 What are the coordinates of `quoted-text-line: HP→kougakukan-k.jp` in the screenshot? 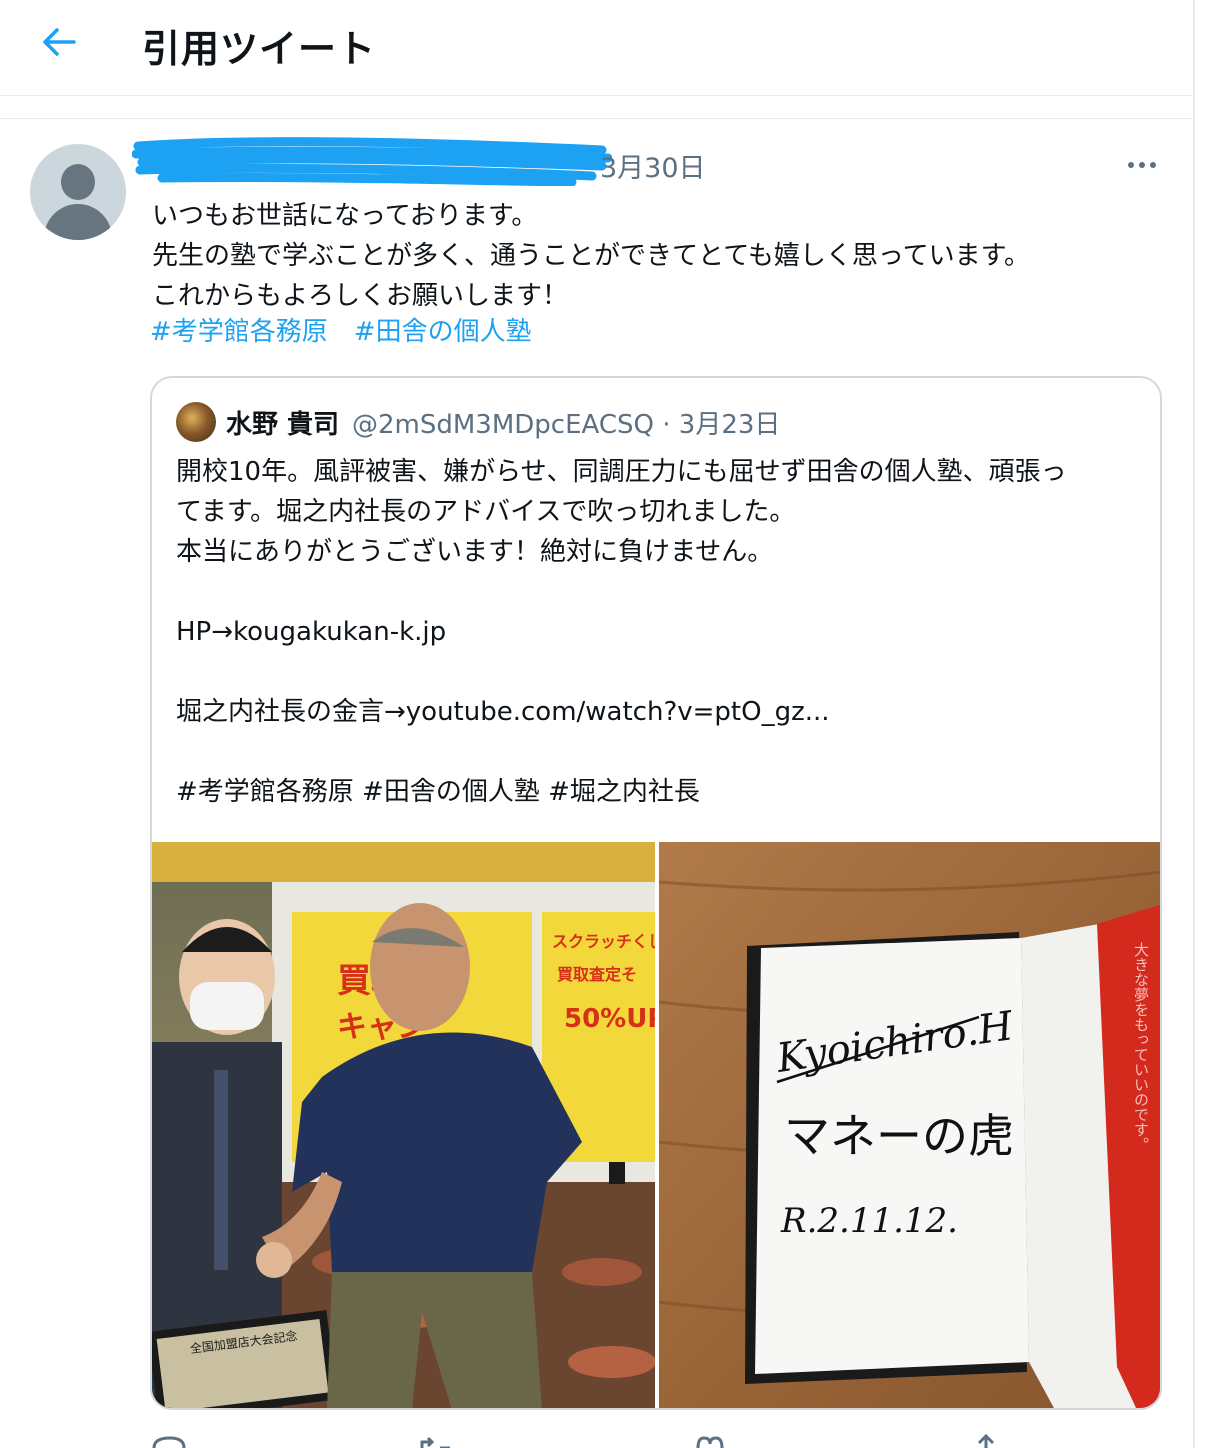 It's located at (311, 632).